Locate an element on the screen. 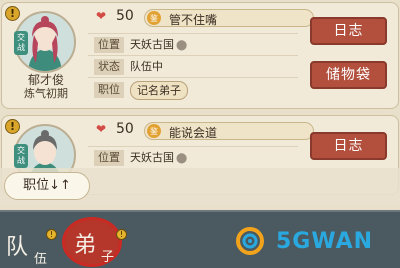 The width and height of the screenshot is (400, 268). rank-pill: 记名弟子 is located at coordinates (159, 90).